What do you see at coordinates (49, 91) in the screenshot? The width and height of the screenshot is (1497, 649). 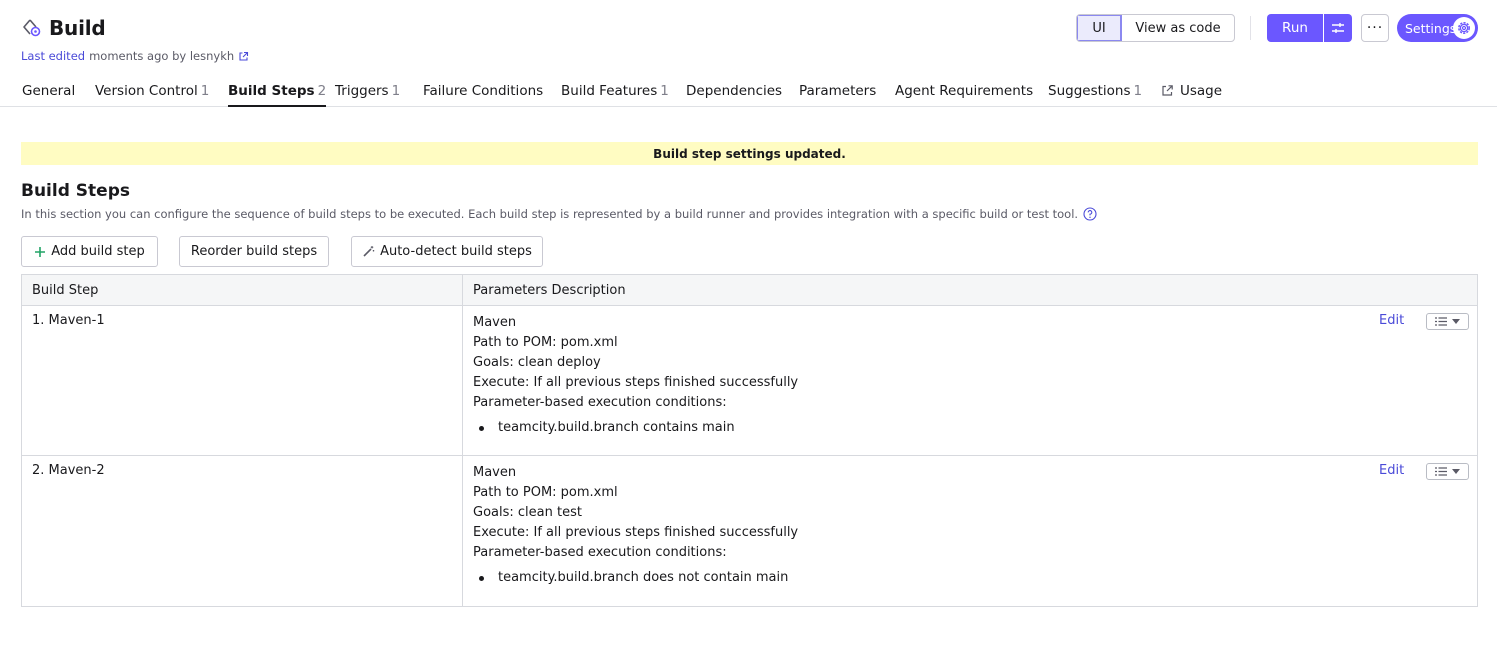 I see `tab-label: General` at bounding box center [49, 91].